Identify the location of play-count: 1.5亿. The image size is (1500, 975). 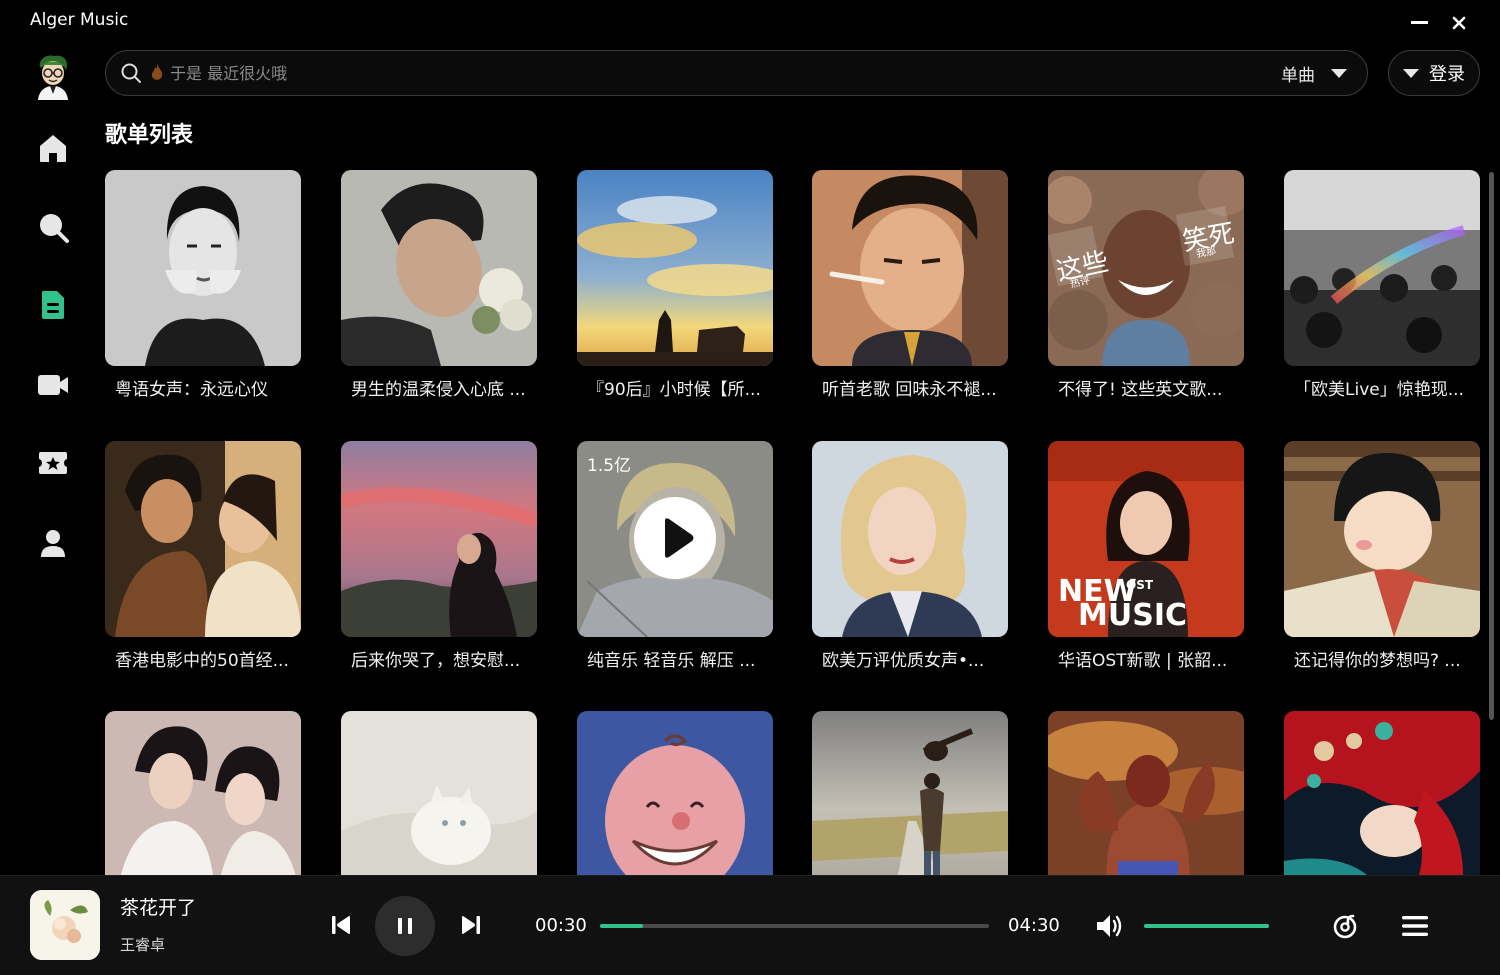
(609, 466).